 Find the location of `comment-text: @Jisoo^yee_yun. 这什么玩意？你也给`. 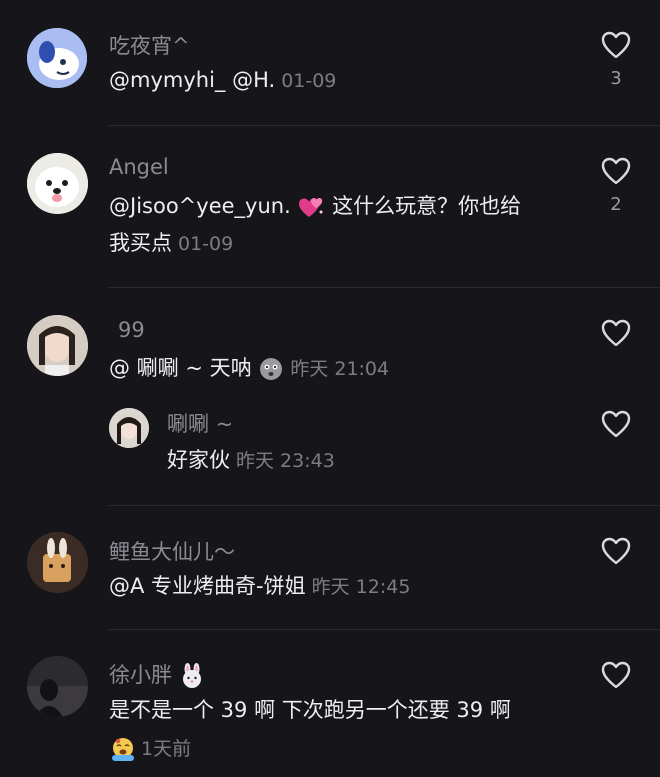

comment-text: @Jisoo^yee_yun. 这什么玩意？你也给 is located at coordinates (315, 206).